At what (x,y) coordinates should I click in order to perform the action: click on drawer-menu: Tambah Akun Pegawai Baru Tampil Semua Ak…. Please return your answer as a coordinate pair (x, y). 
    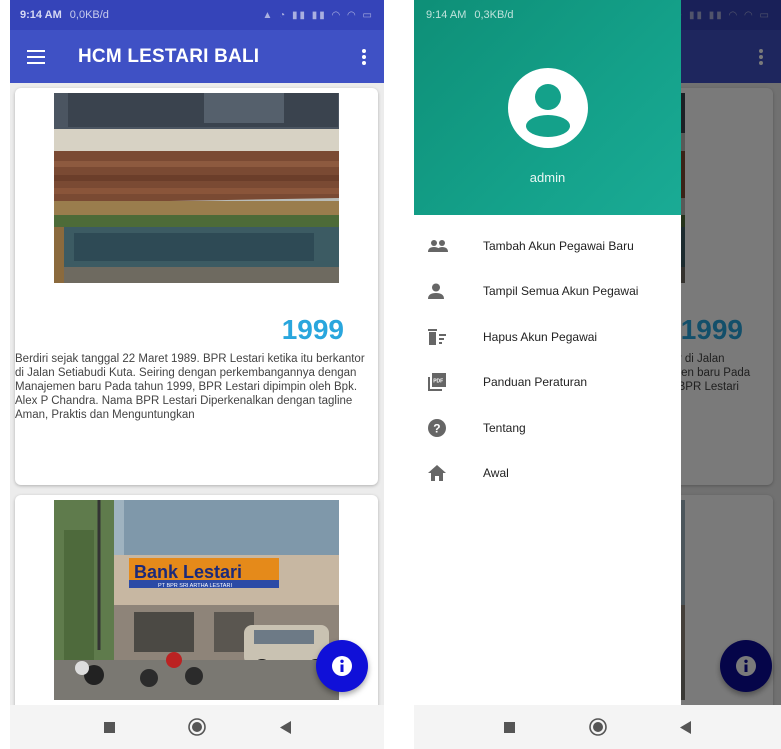
    Looking at the image, I should click on (547, 359).